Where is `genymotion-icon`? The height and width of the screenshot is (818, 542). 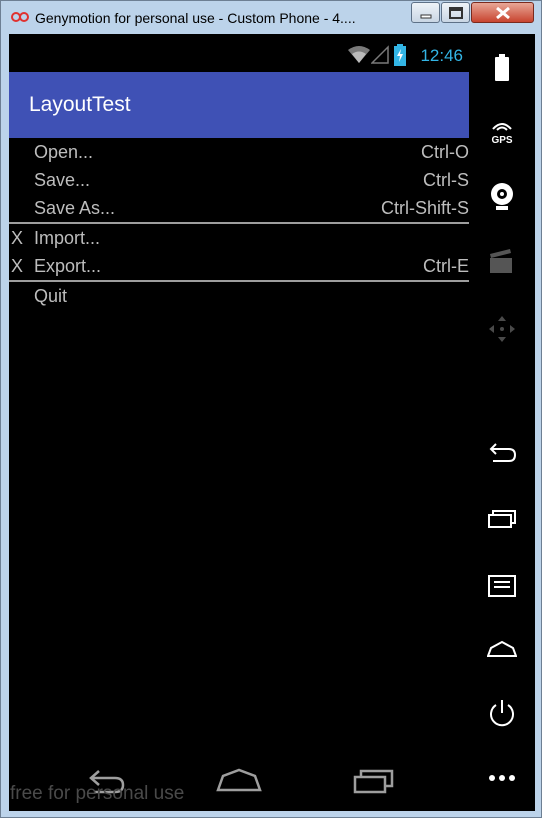
genymotion-icon is located at coordinates (20, 17).